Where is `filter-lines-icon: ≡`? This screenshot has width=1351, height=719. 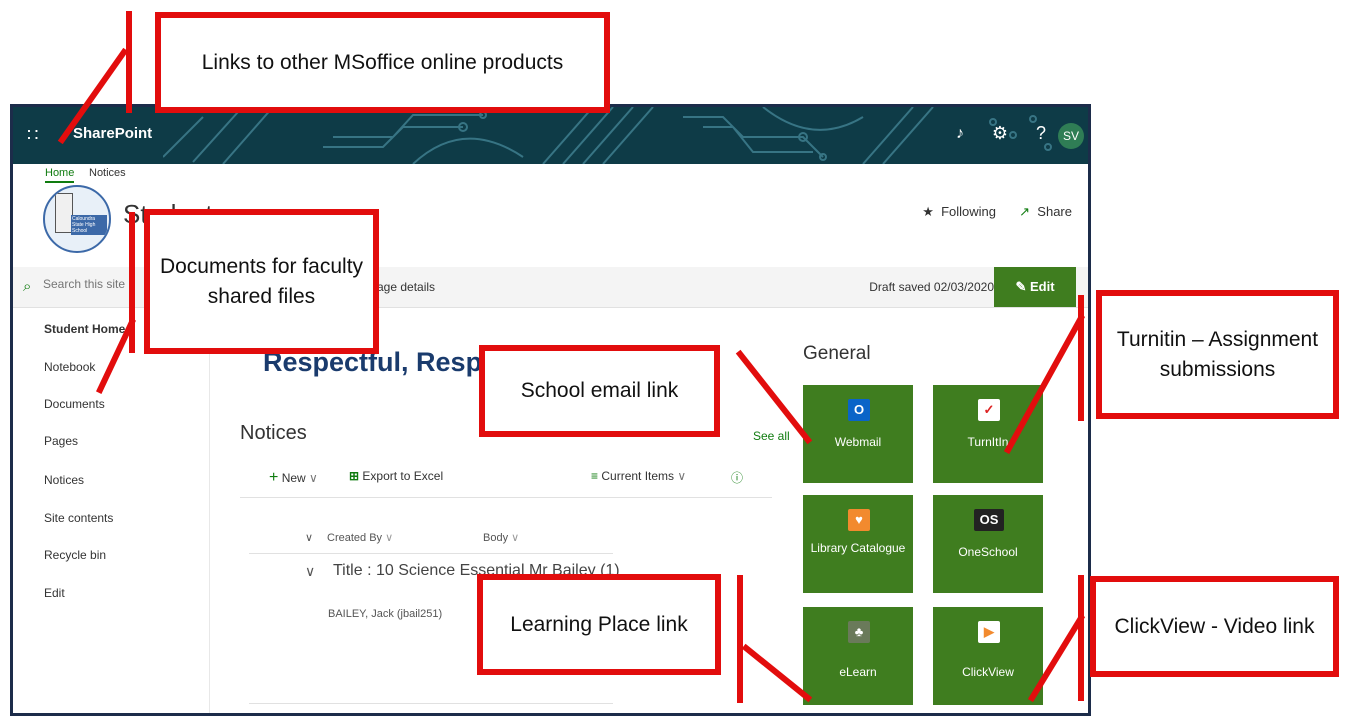
filter-lines-icon: ≡ is located at coordinates (595, 476).